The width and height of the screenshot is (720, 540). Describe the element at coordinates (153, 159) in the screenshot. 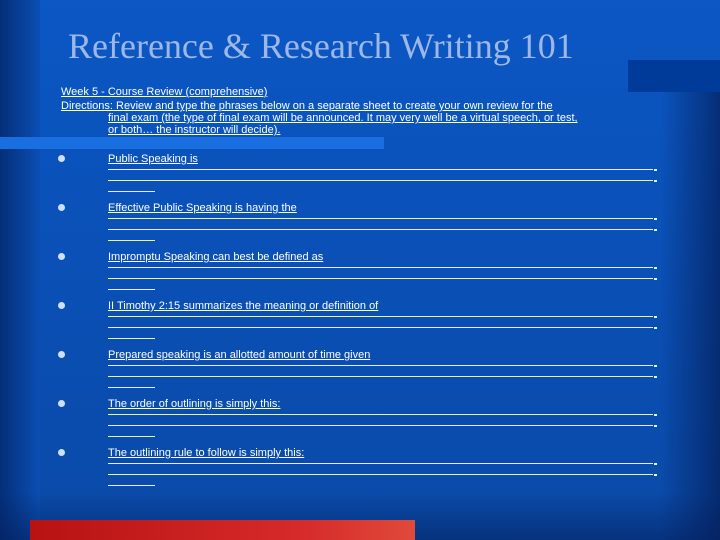

I see `review-prompt: Public Speaking is` at that location.